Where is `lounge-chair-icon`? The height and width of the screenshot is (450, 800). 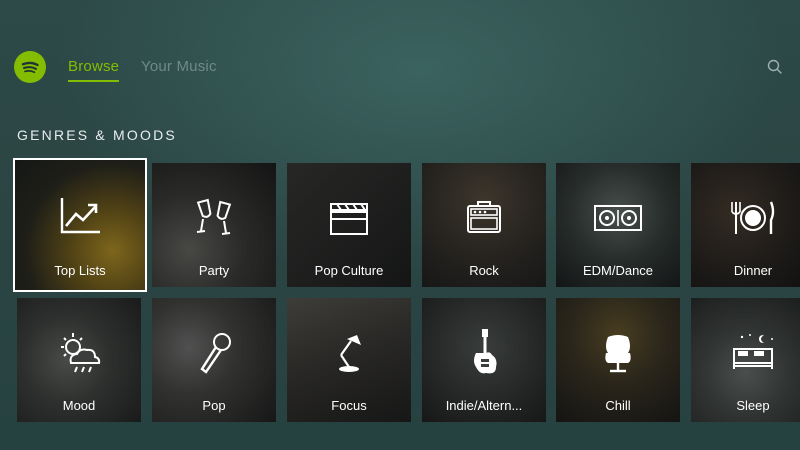 lounge-chair-icon is located at coordinates (618, 353).